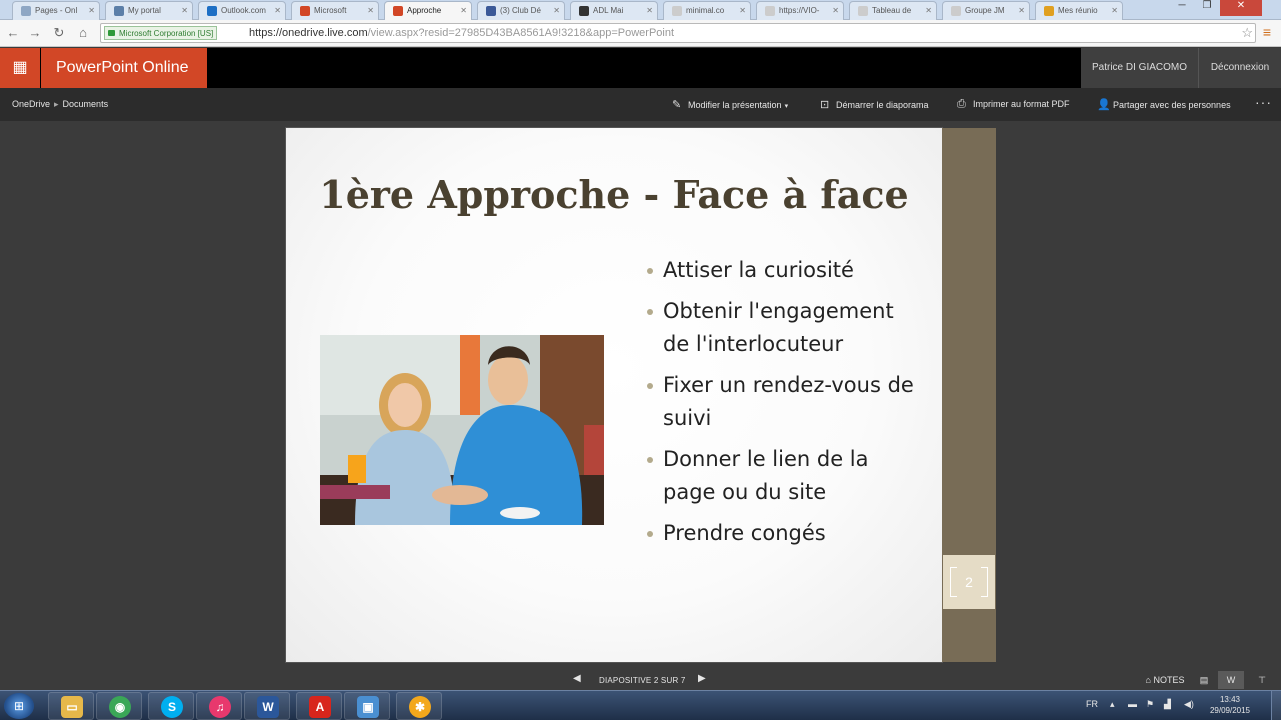 Image resolution: width=1281 pixels, height=720 pixels. What do you see at coordinates (779, 270) in the screenshot?
I see `bullet-item: Attiser la curiosité` at bounding box center [779, 270].